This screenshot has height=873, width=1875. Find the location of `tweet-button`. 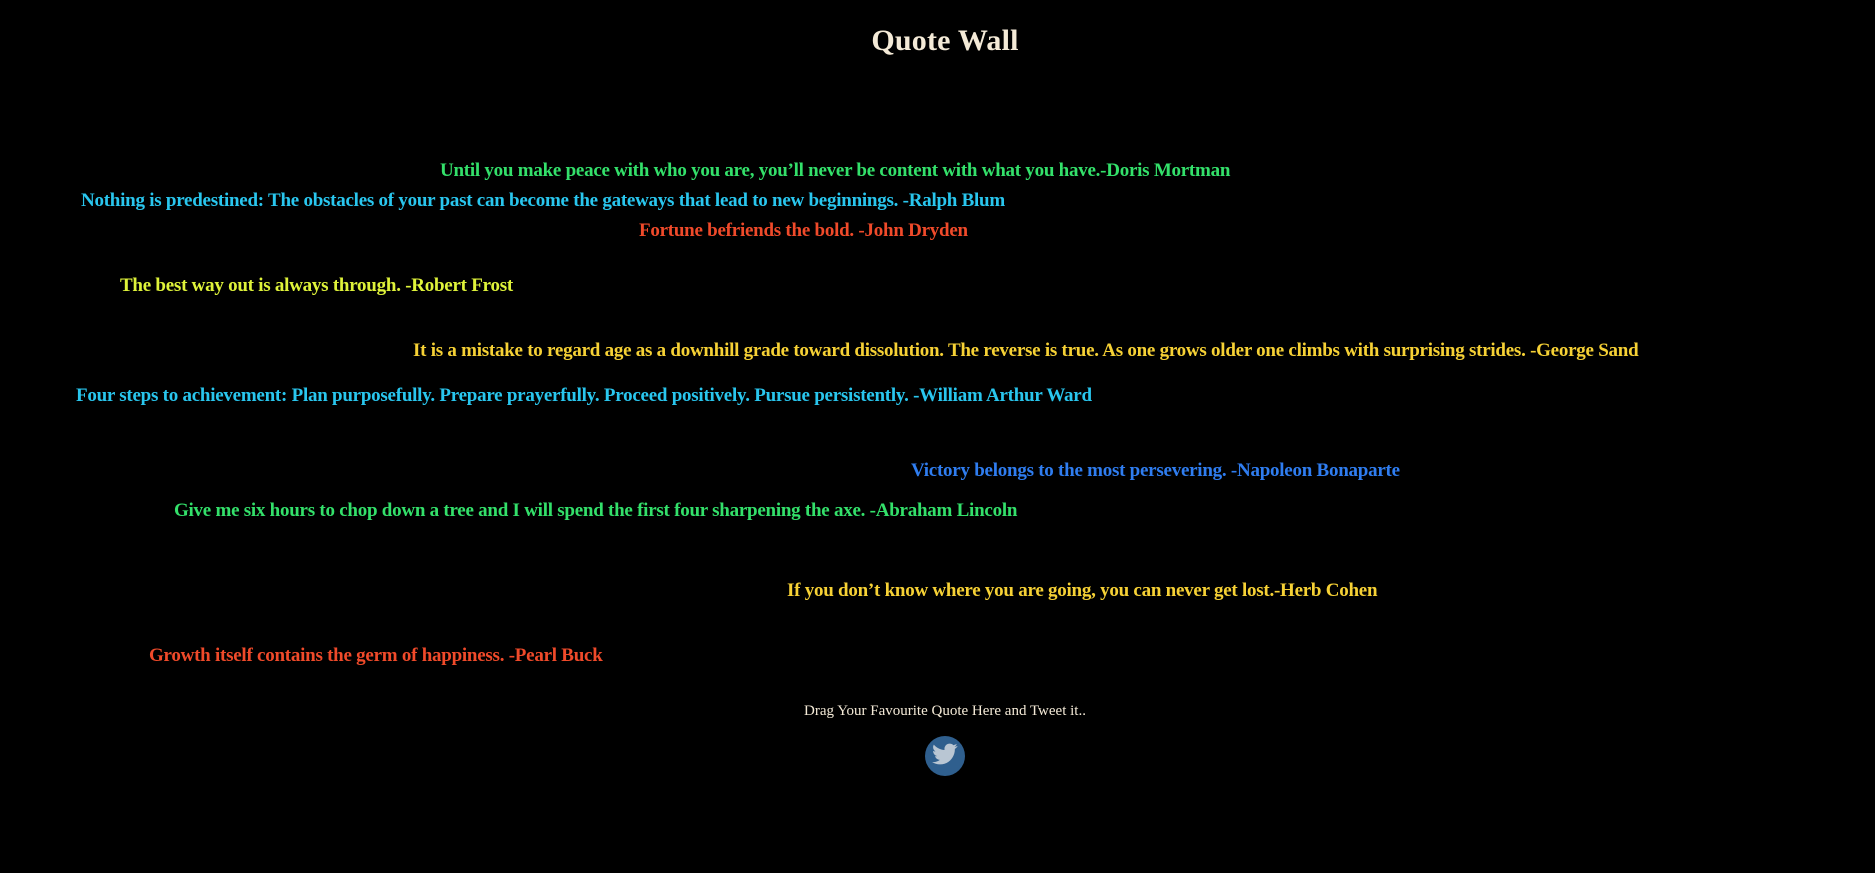

tweet-button is located at coordinates (945, 756).